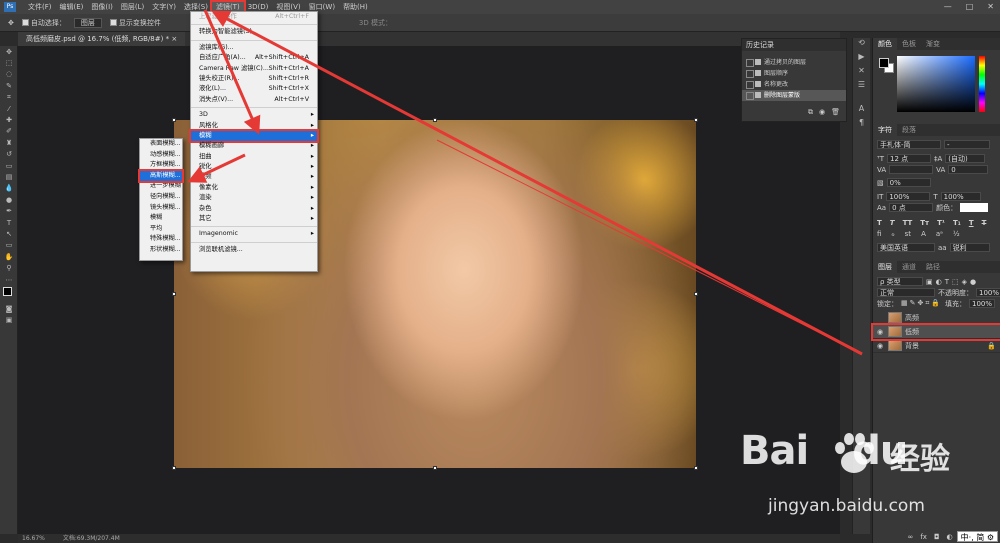 This screenshot has width=1000, height=543. Describe the element at coordinates (960, 196) in the screenshot. I see `horizontal-scale-field: 100%` at that location.